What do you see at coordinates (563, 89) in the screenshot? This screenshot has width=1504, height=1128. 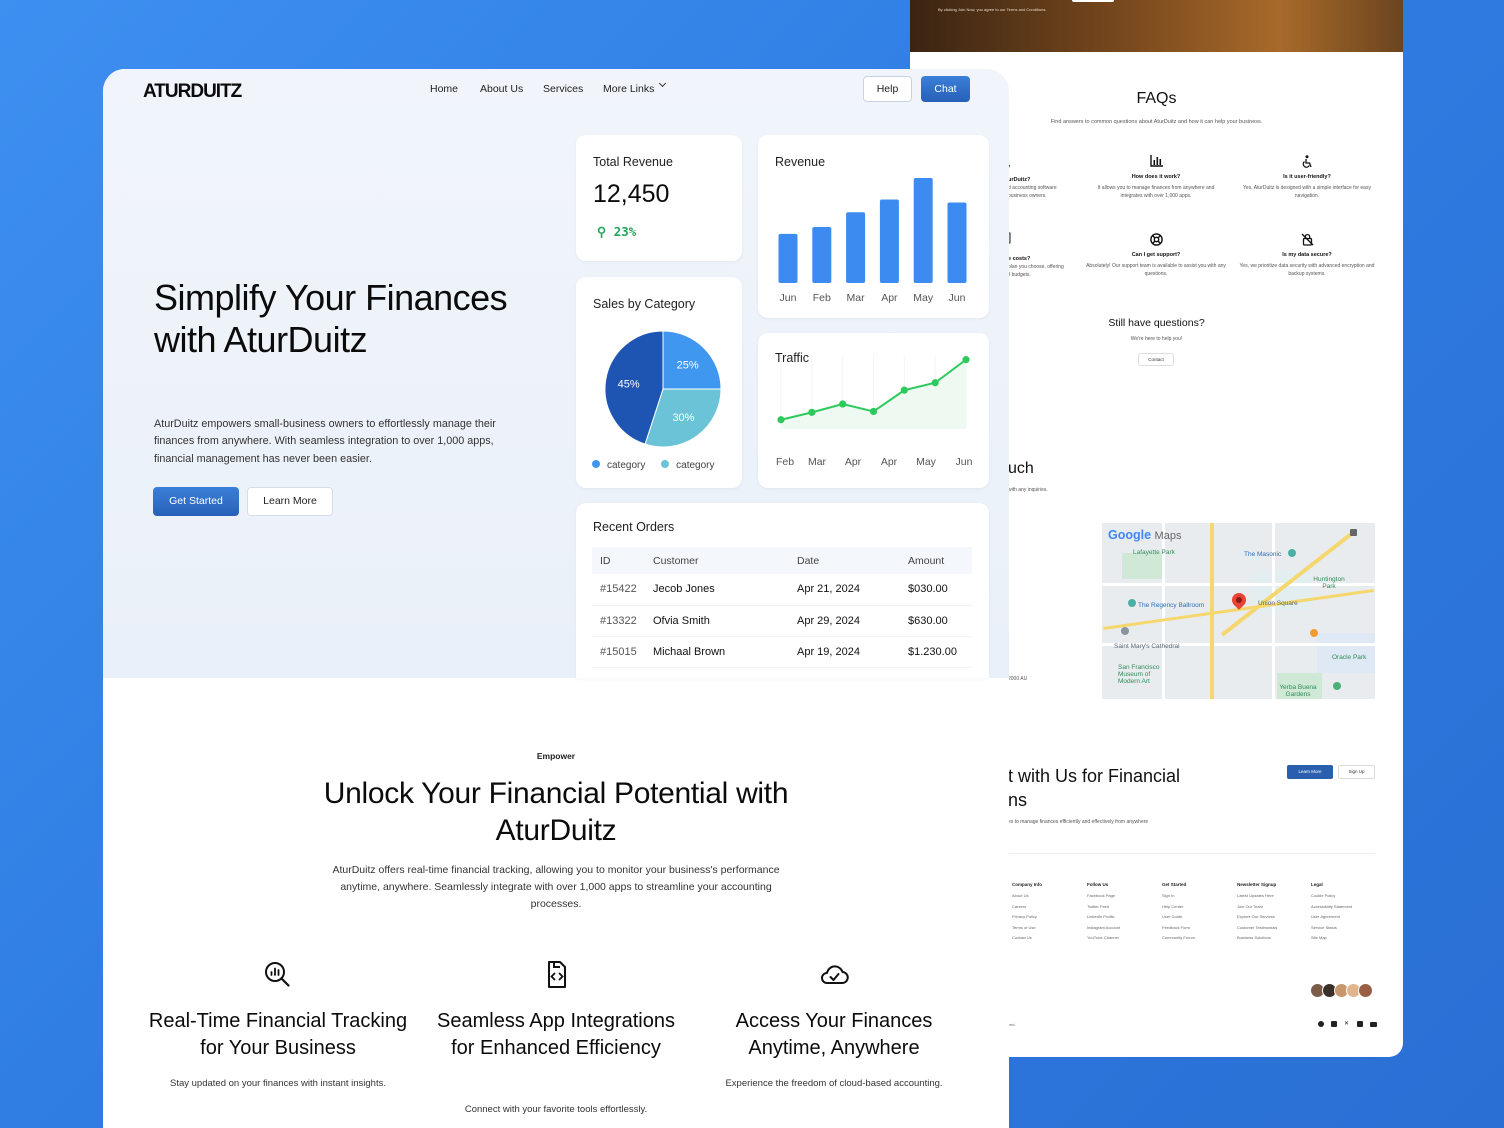 I see `nav-services: Services` at bounding box center [563, 89].